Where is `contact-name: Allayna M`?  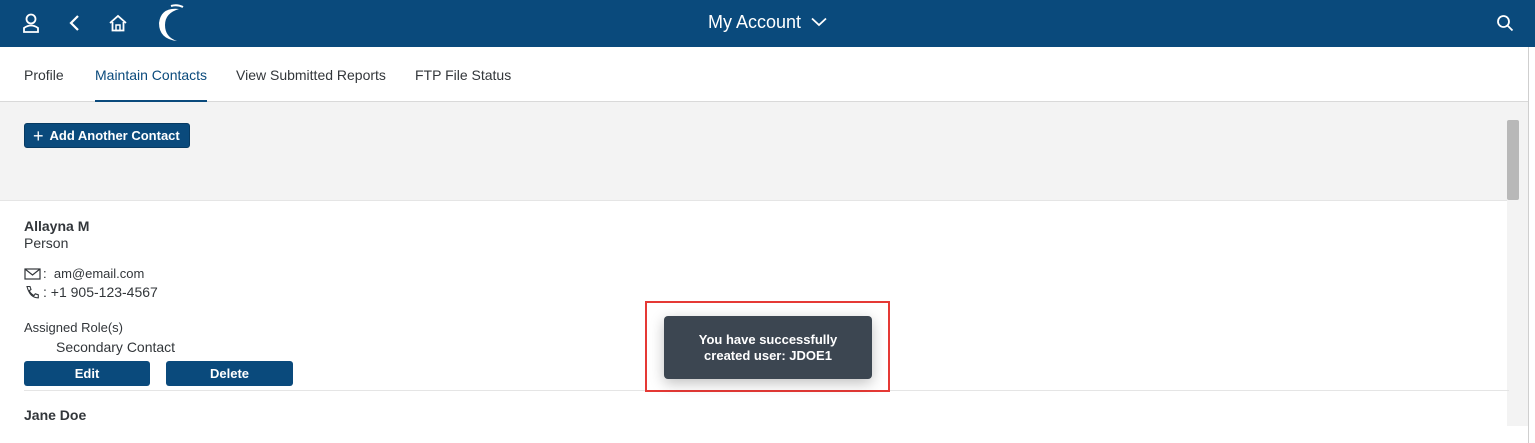 contact-name: Allayna M is located at coordinates (57, 226).